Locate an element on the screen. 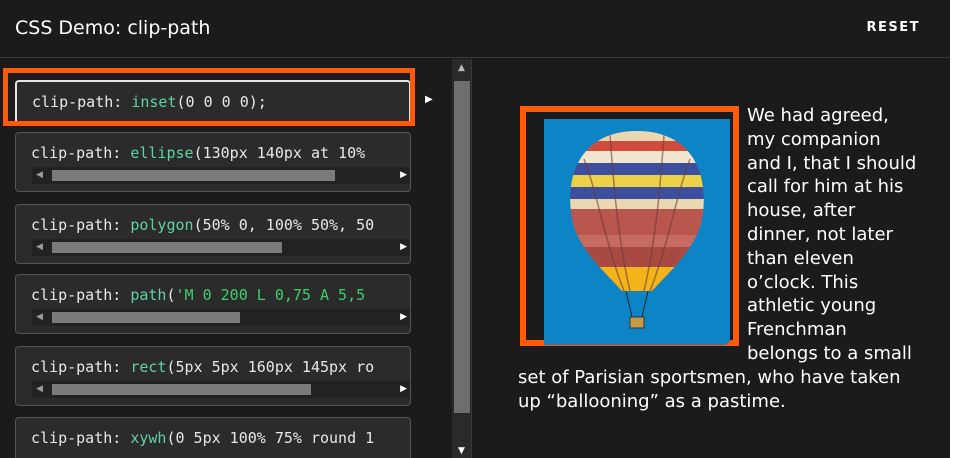 The height and width of the screenshot is (458, 960). choice-code: clip-path: xywh(0 5px 100% 75% round 1 is located at coordinates (202, 438).